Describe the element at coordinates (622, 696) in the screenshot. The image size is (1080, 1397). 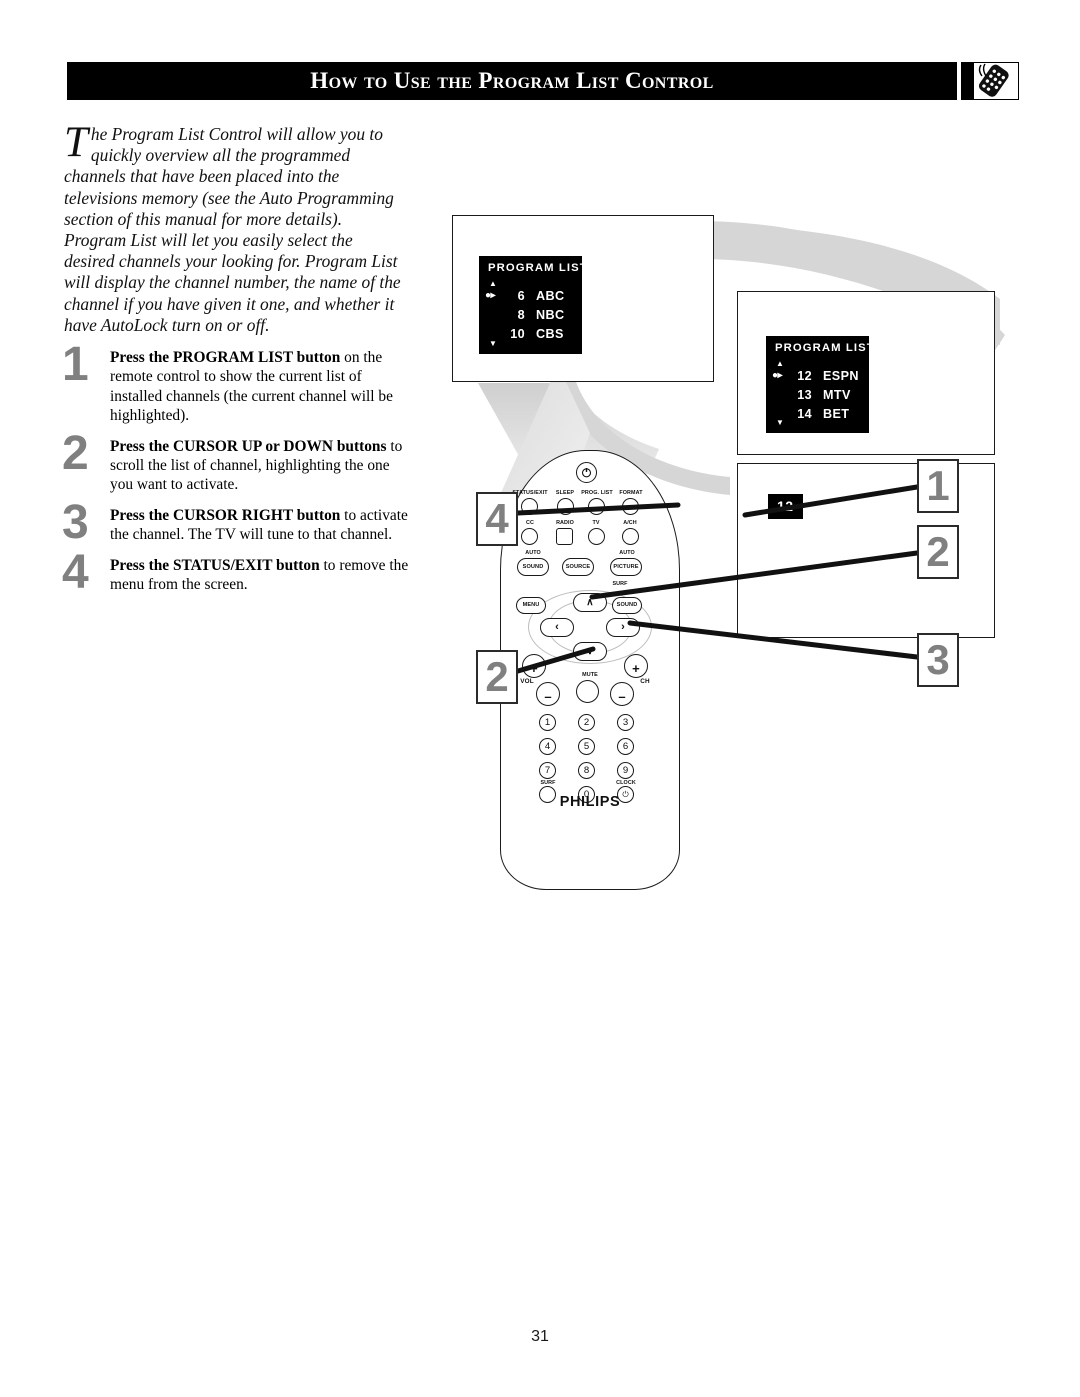
I see `ch-minus-icon: –` at that location.